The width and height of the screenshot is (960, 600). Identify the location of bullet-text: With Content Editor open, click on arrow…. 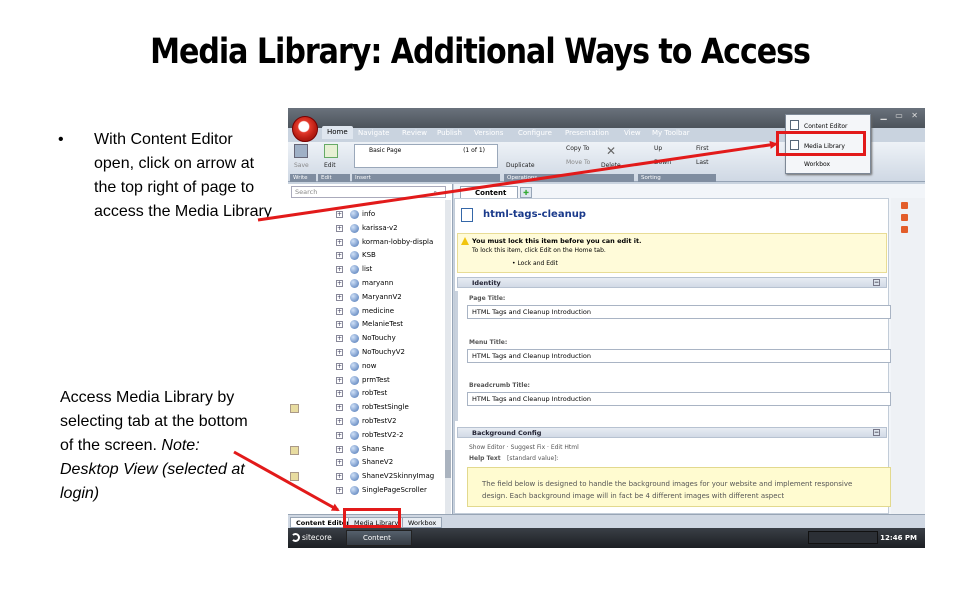
(183, 175).